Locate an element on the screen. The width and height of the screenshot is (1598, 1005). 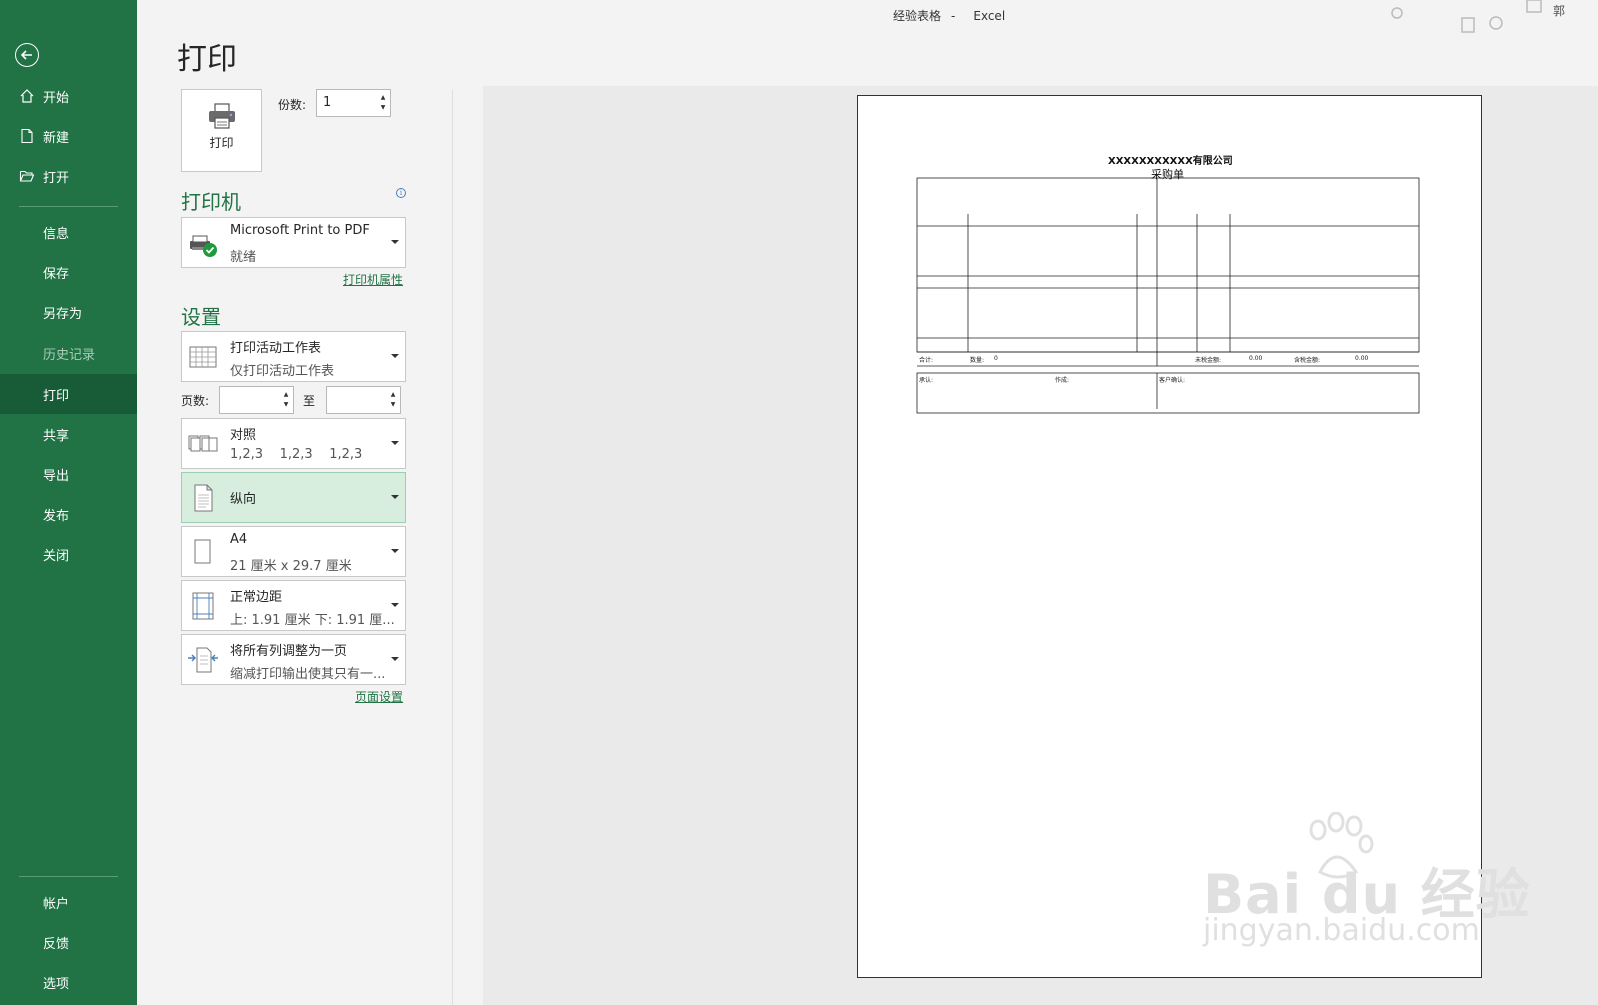
margins-icon is located at coordinates (203, 606).